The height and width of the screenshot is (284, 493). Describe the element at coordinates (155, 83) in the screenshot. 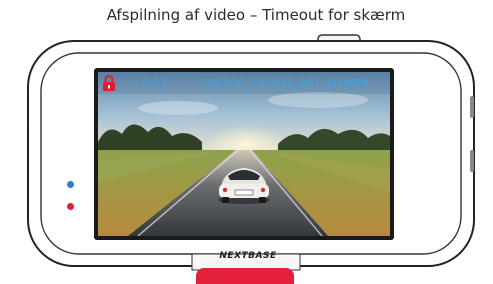

I see `playback-timer: 0:23` at that location.